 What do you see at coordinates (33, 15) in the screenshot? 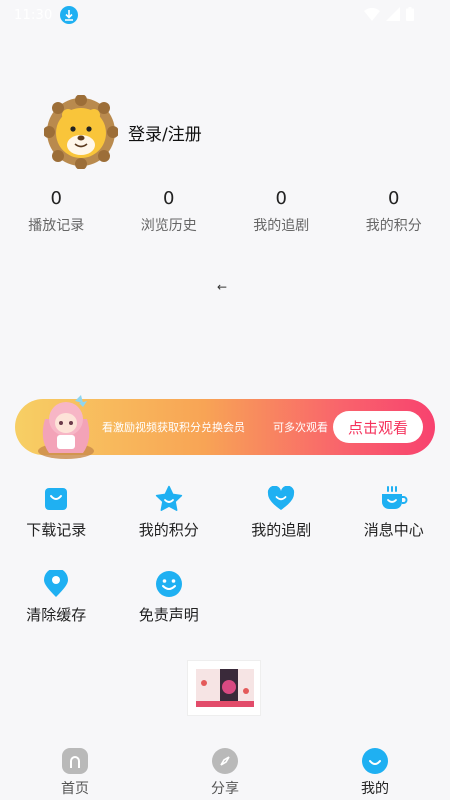
I see `status-time: 11:30` at bounding box center [33, 15].